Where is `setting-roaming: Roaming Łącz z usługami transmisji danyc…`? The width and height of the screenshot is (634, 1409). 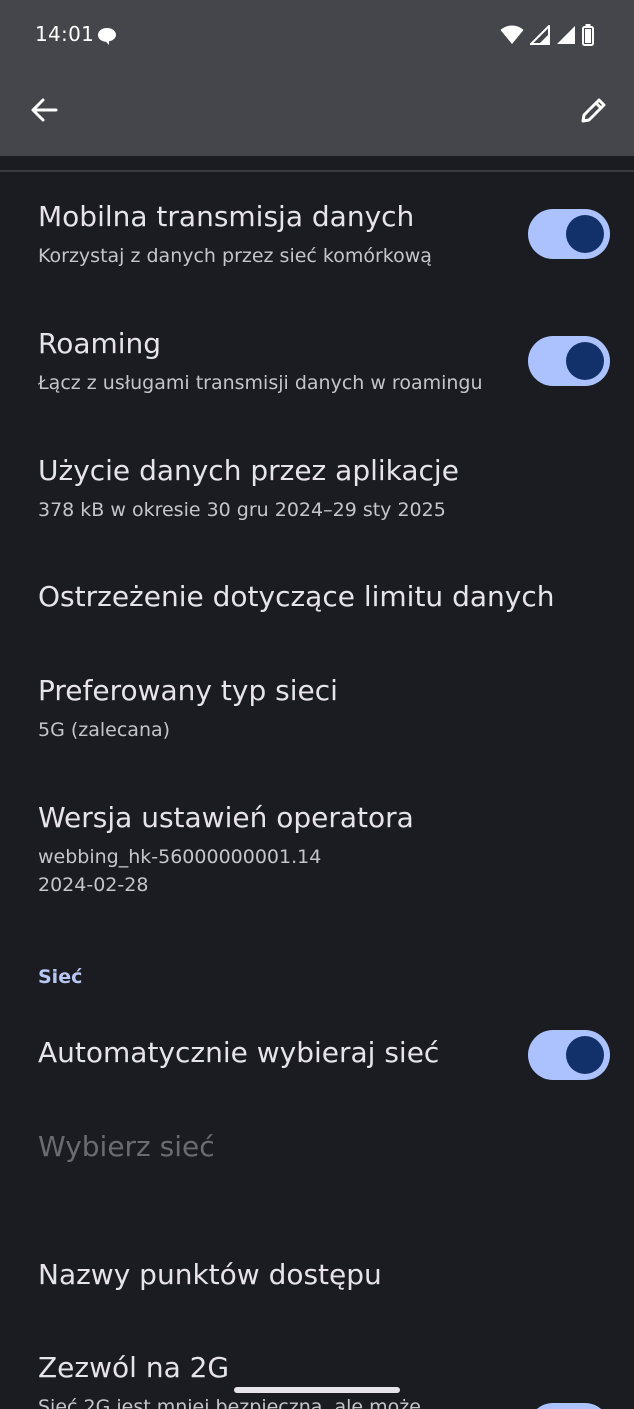 setting-roaming: Roaming Łącz z usługami transmisji danyc… is located at coordinates (317, 367).